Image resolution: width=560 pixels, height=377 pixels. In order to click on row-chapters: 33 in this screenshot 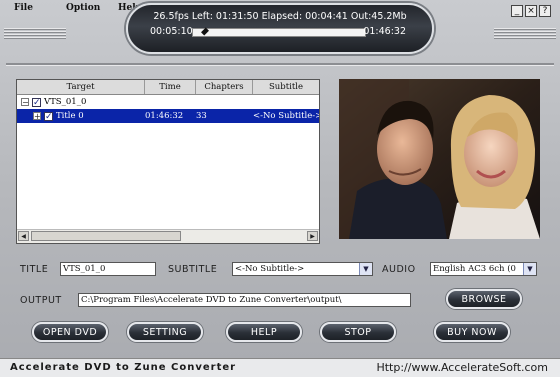, I will do `click(201, 116)`.